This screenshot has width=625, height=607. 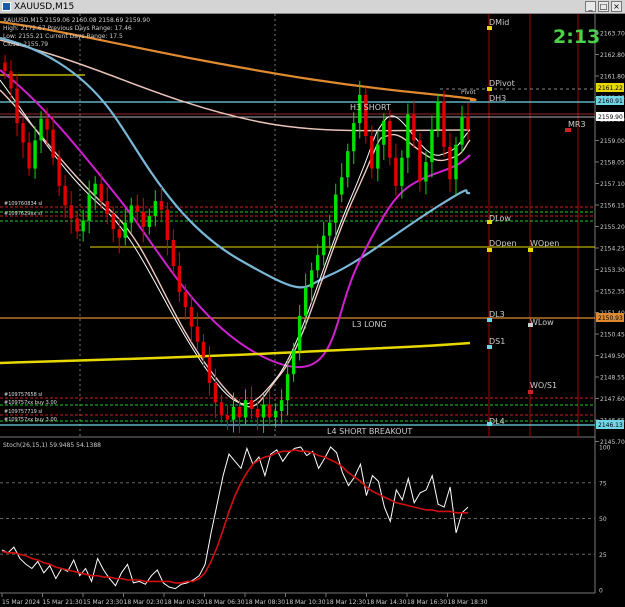 What do you see at coordinates (612, 356) in the screenshot?
I see `price-tick-label: 2149.50` at bounding box center [612, 356].